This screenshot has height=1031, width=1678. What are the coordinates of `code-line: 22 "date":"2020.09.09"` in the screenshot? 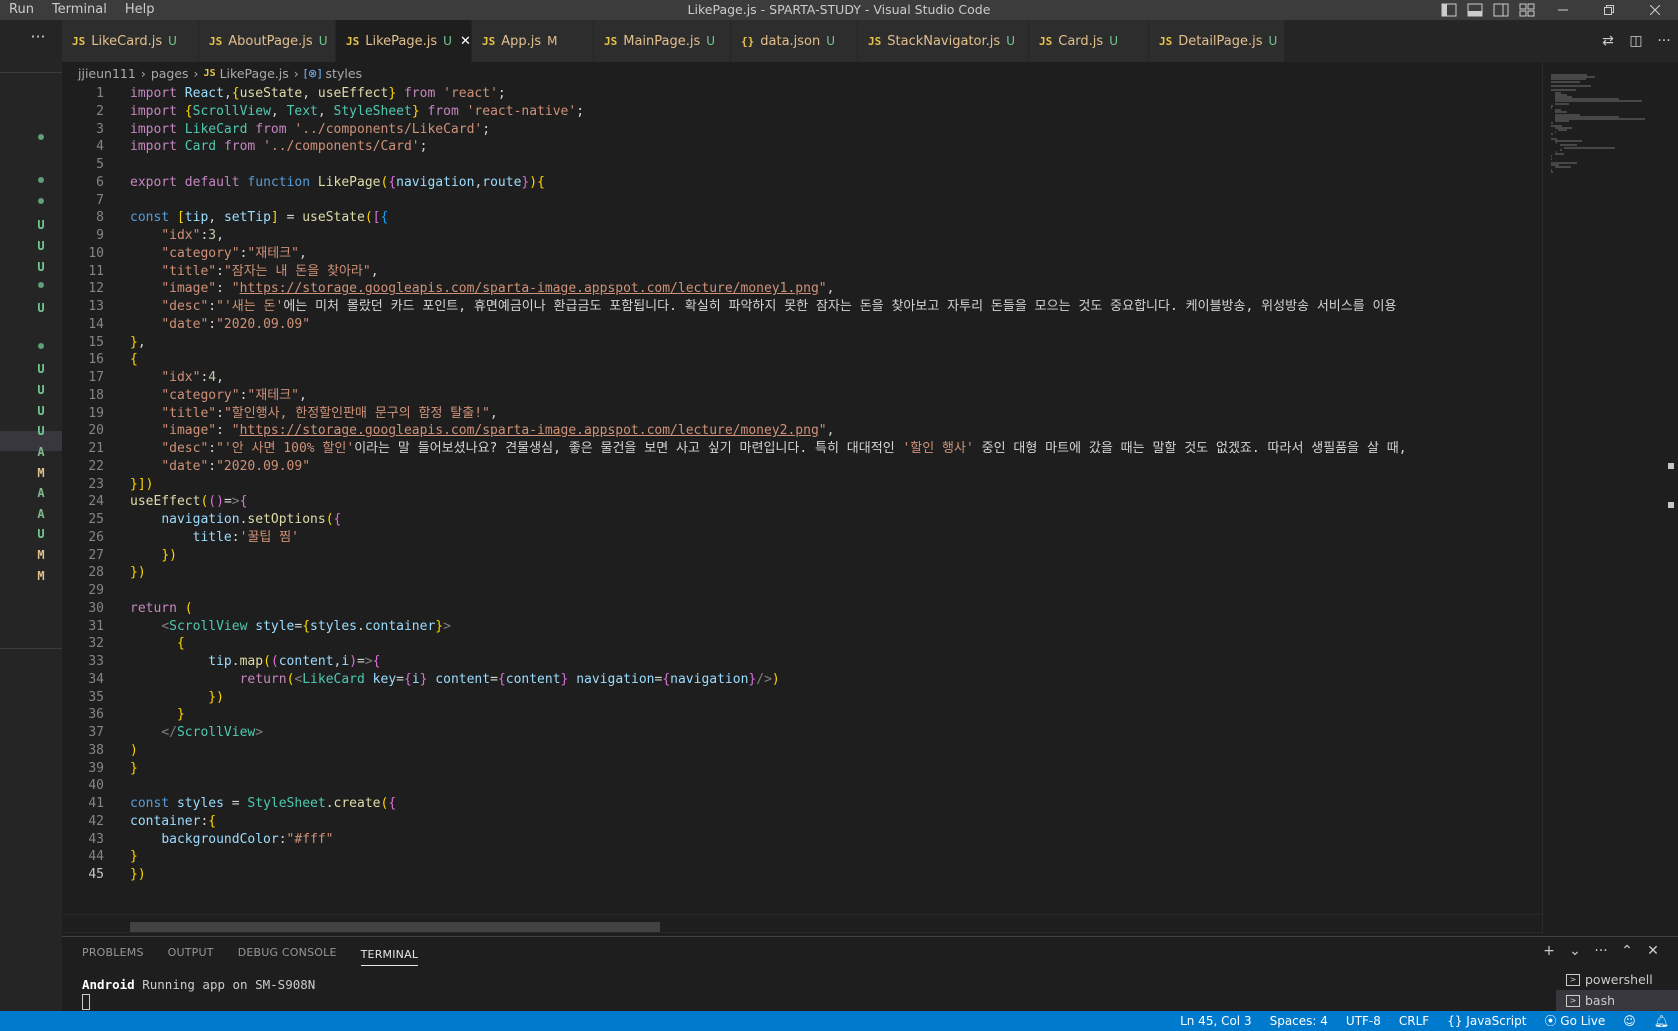 It's located at (802, 466).